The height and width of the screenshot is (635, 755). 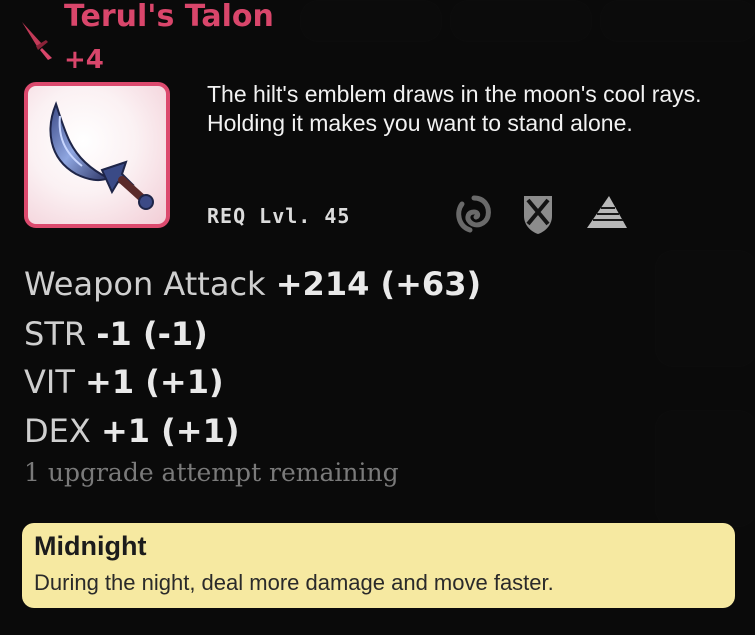 I want to click on stat-value: +214 (+63), so click(x=378, y=284).